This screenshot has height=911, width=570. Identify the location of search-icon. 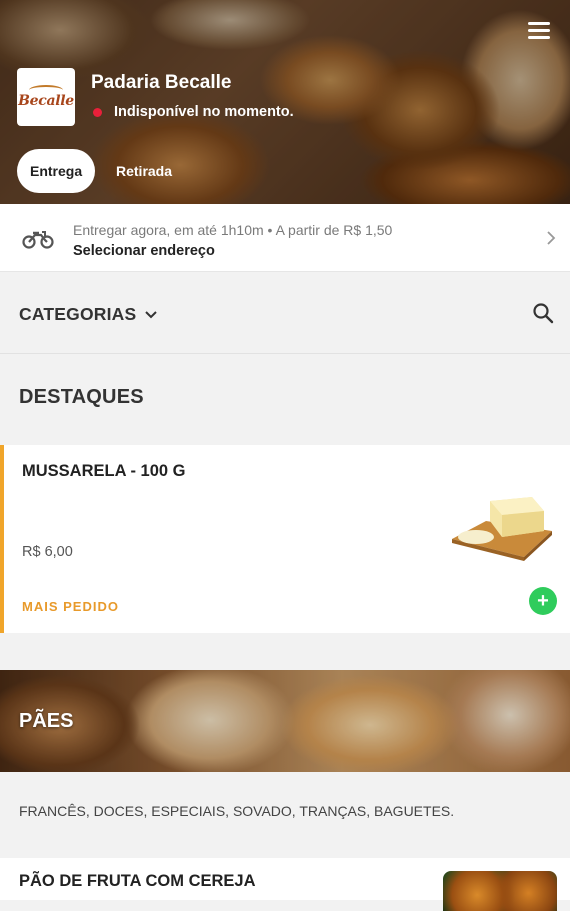
(543, 313).